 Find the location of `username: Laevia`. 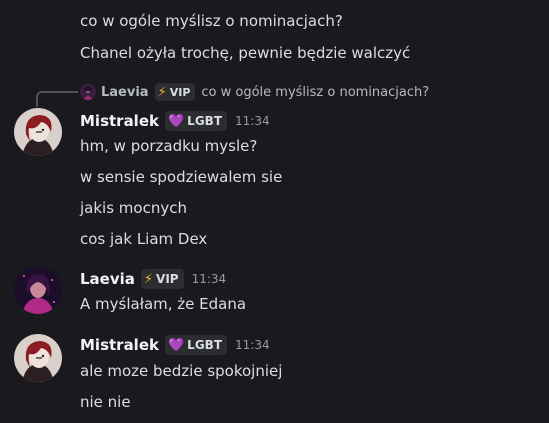

username: Laevia is located at coordinates (107, 279).